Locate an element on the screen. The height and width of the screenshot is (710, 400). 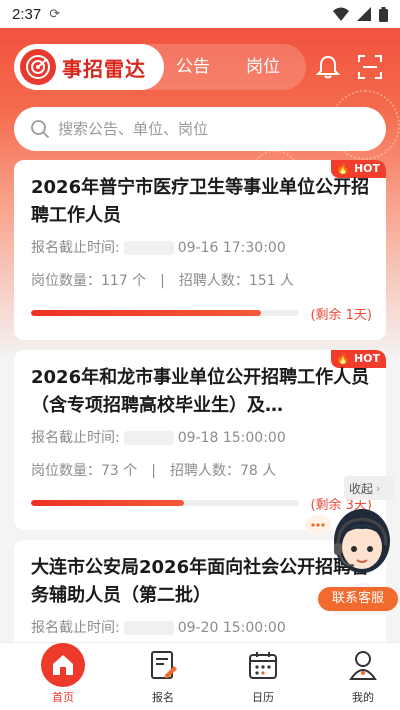
tab-announcements: 公告 is located at coordinates (193, 67).